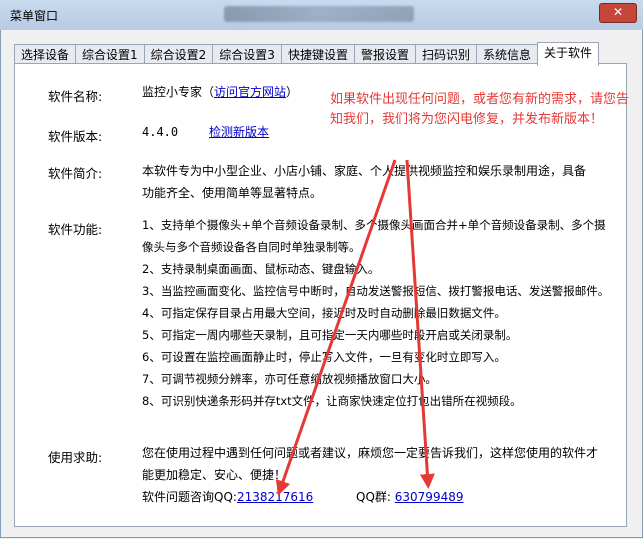 The width and height of the screenshot is (643, 539). Describe the element at coordinates (160, 132) in the screenshot. I see `software-version-value: 4.4.0` at that location.